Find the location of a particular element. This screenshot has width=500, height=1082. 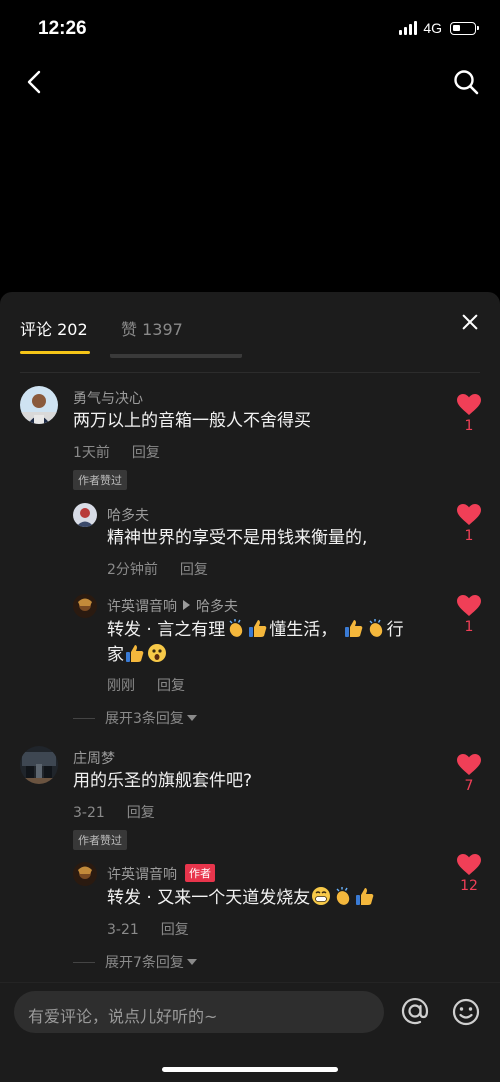

grin-emoji is located at coordinates (321, 896).